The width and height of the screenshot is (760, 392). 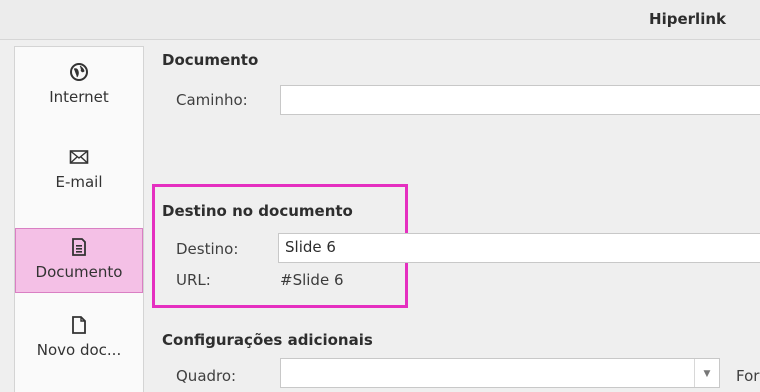 I want to click on sidebar-item-internet: Internet, so click(x=79, y=97).